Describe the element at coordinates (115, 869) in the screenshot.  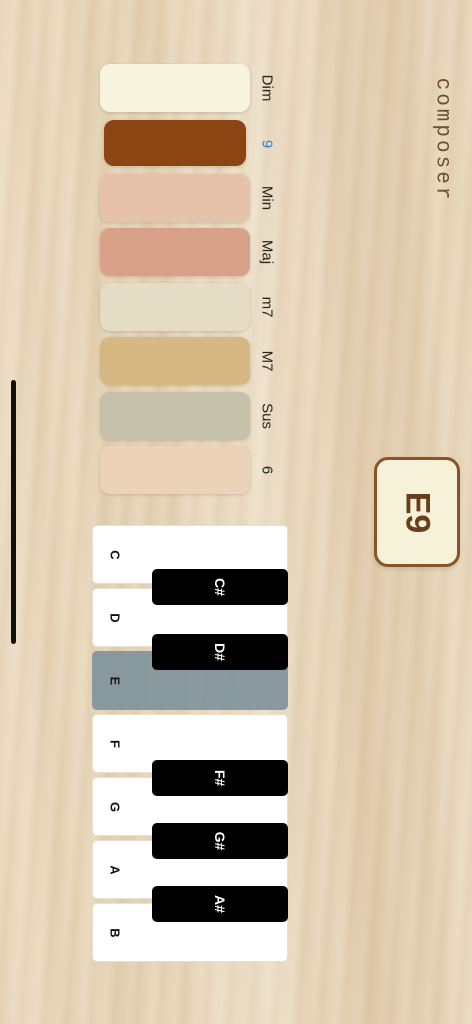
I see `key-label: A` at that location.